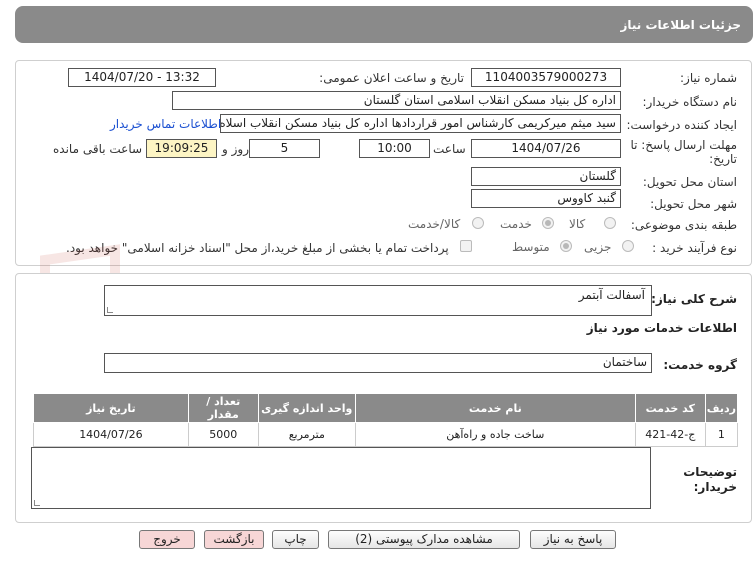 This screenshot has height=566, width=755. Describe the element at coordinates (306, 434) in the screenshot. I see `cell-unit: مترمربع` at that location.